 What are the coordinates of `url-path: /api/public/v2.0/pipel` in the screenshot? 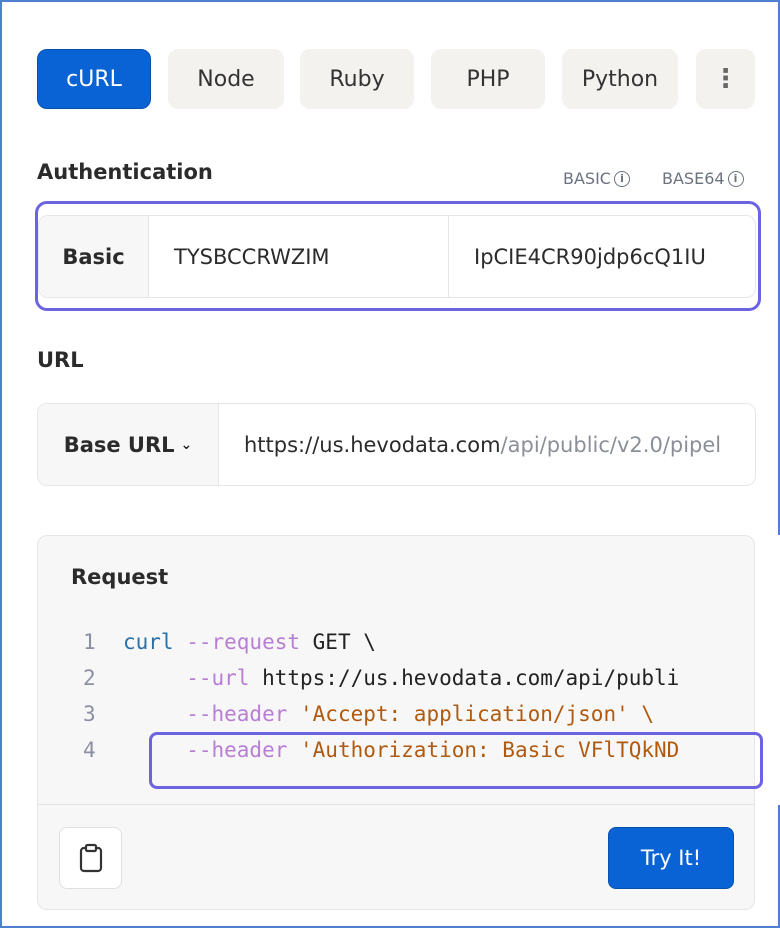 It's located at (611, 444).